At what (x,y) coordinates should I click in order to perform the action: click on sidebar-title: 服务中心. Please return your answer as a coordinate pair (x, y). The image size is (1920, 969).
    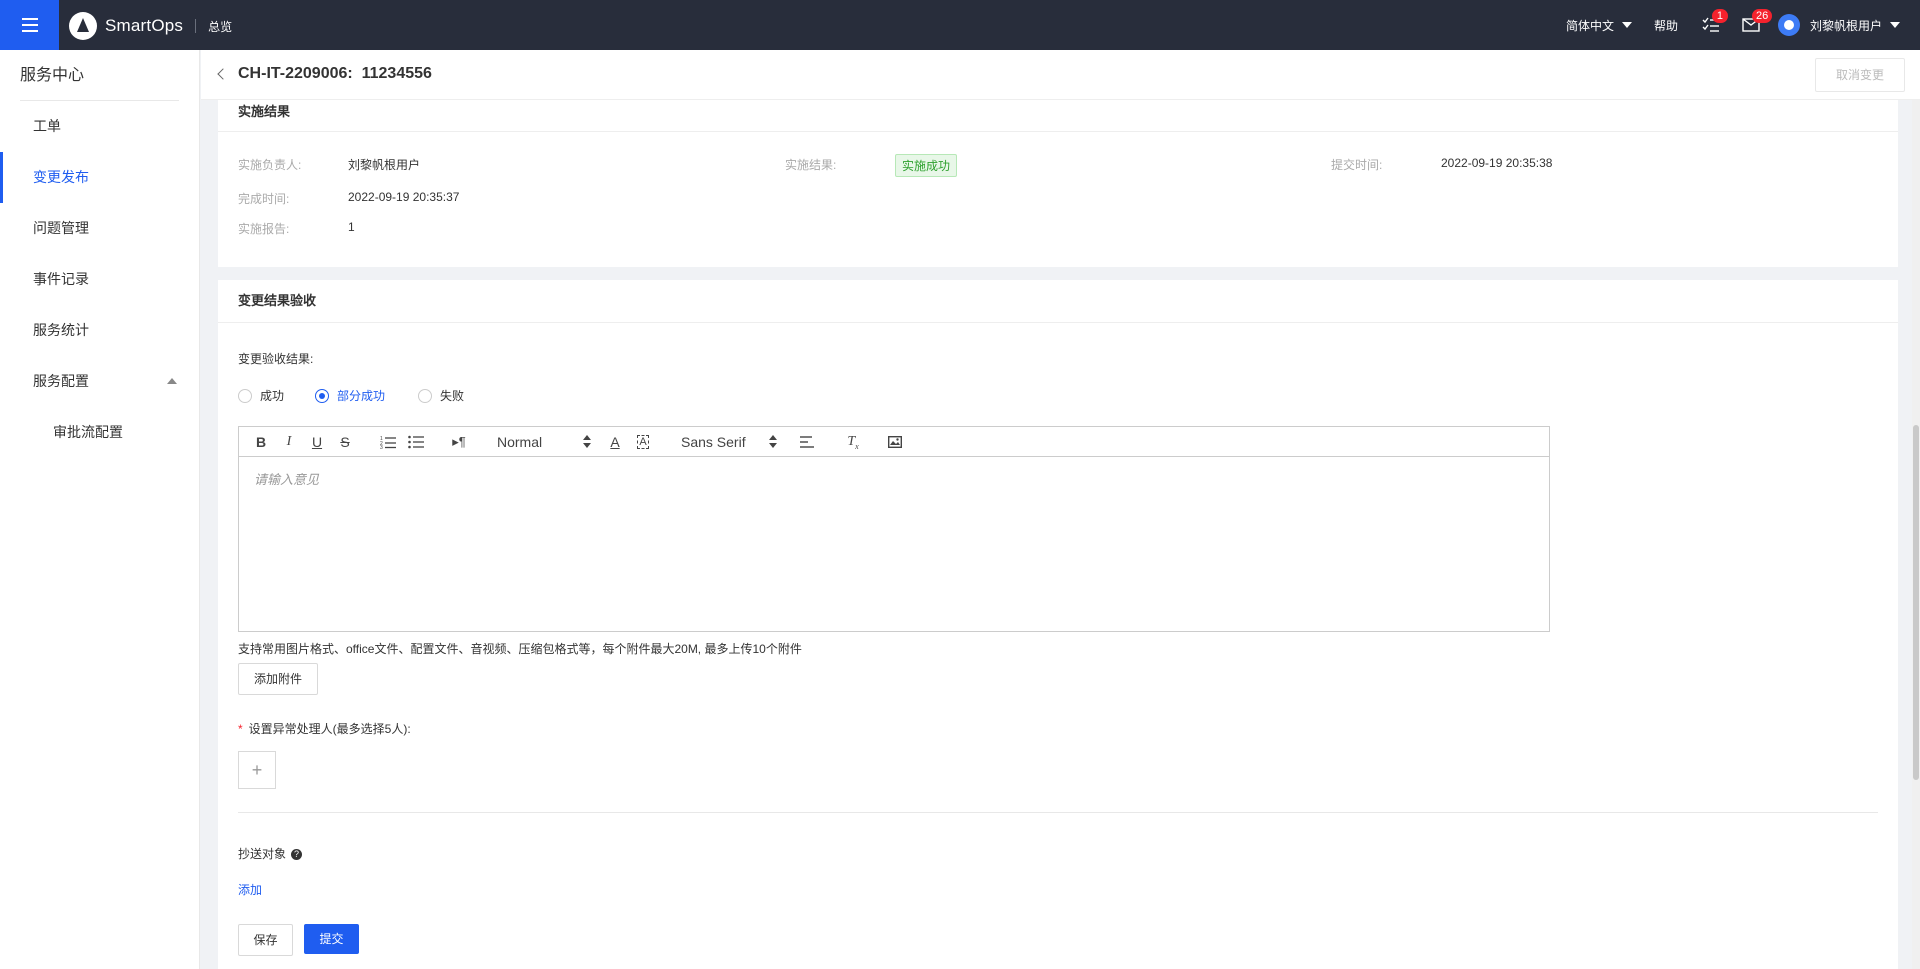
    Looking at the image, I should click on (99, 75).